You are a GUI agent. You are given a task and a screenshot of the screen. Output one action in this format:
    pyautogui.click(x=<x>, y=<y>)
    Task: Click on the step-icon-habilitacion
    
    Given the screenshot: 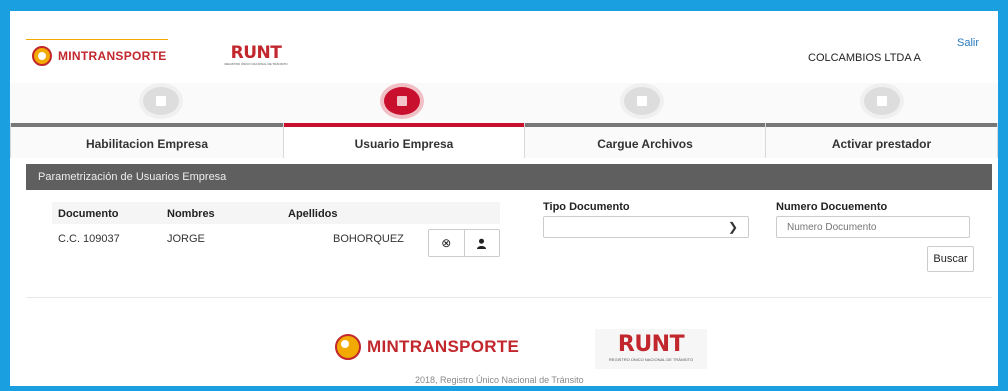 What is the action you would take?
    pyautogui.click(x=161, y=101)
    